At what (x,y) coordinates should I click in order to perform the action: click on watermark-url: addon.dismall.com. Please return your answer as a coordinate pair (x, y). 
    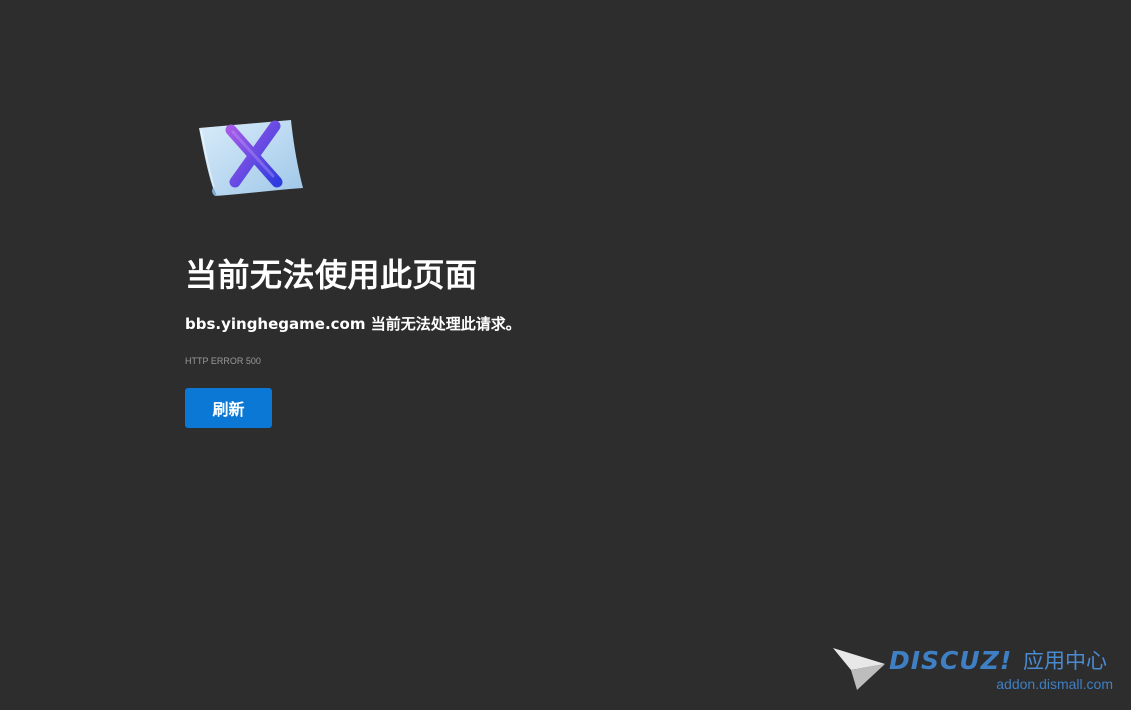
    Looking at the image, I should click on (1054, 684).